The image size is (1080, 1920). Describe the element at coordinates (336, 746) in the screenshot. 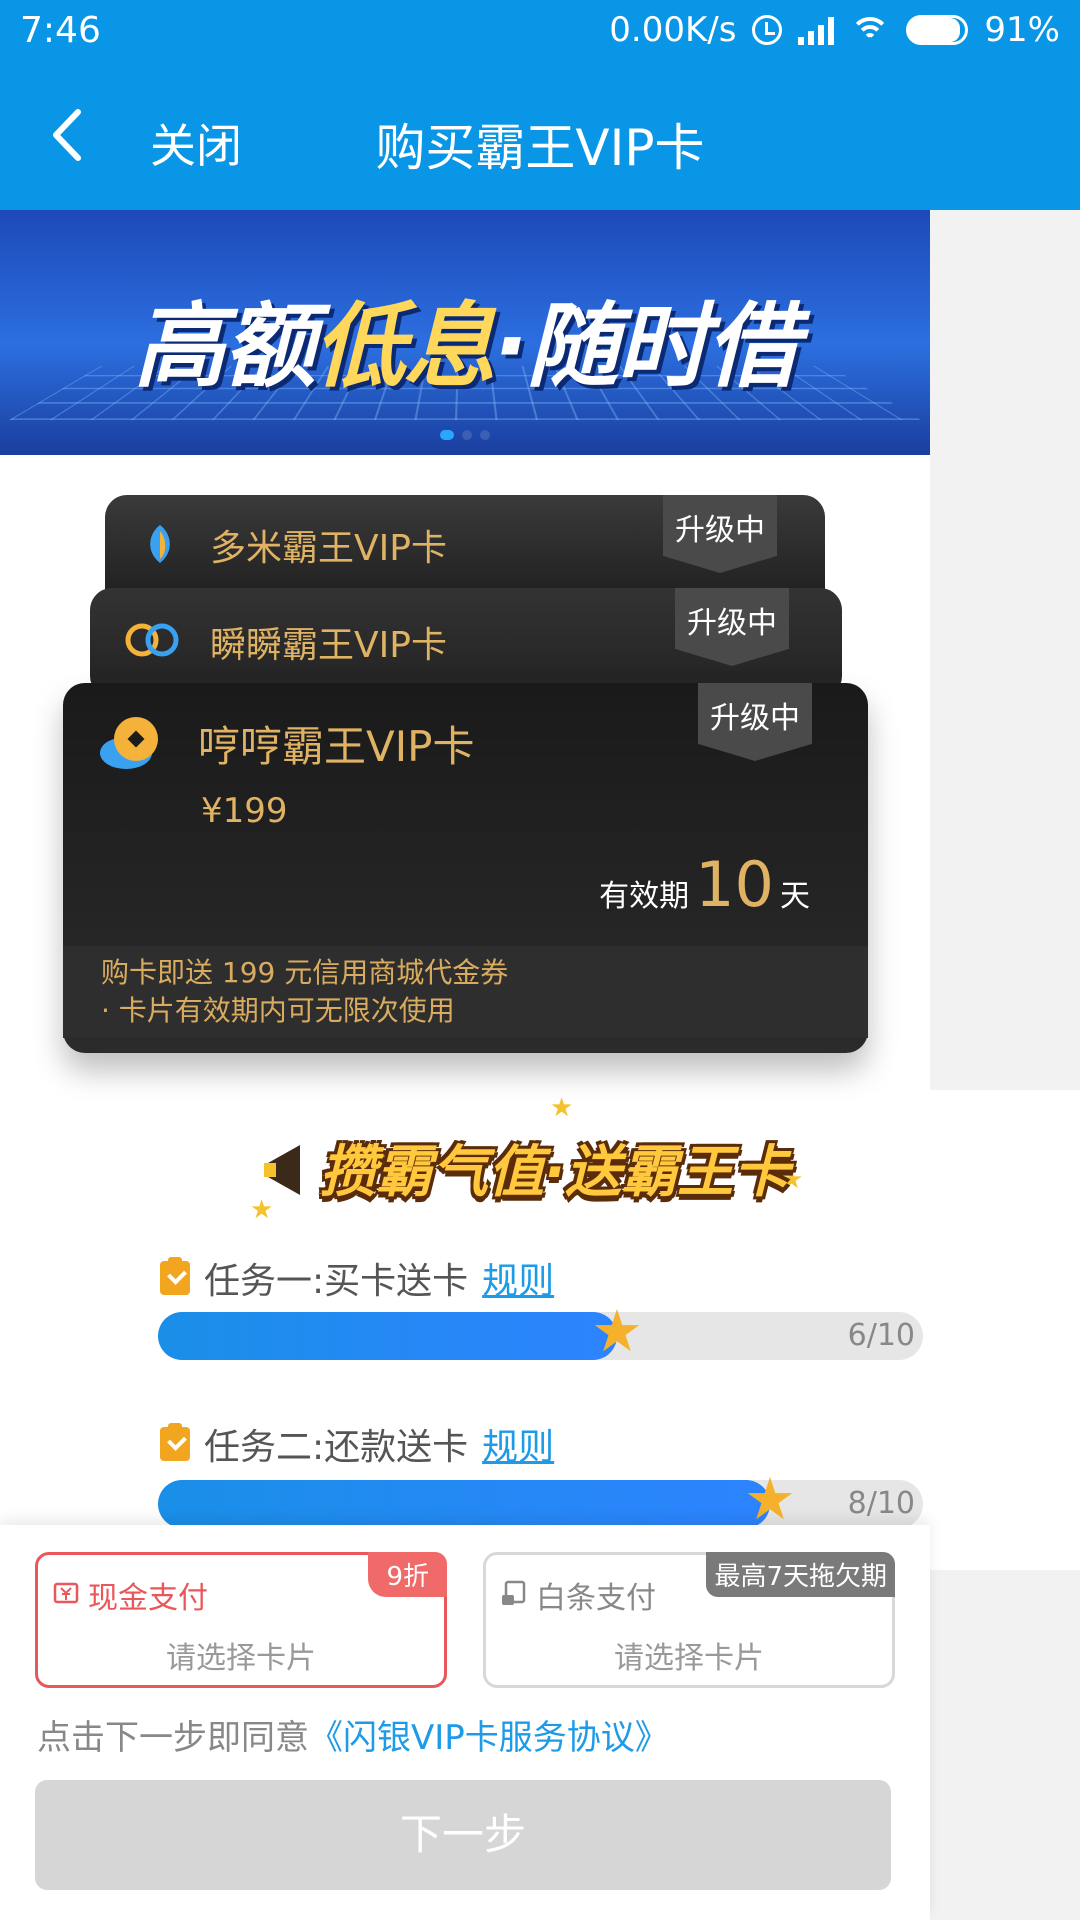

I see `card-name: 哼哼霸王VIP卡` at that location.